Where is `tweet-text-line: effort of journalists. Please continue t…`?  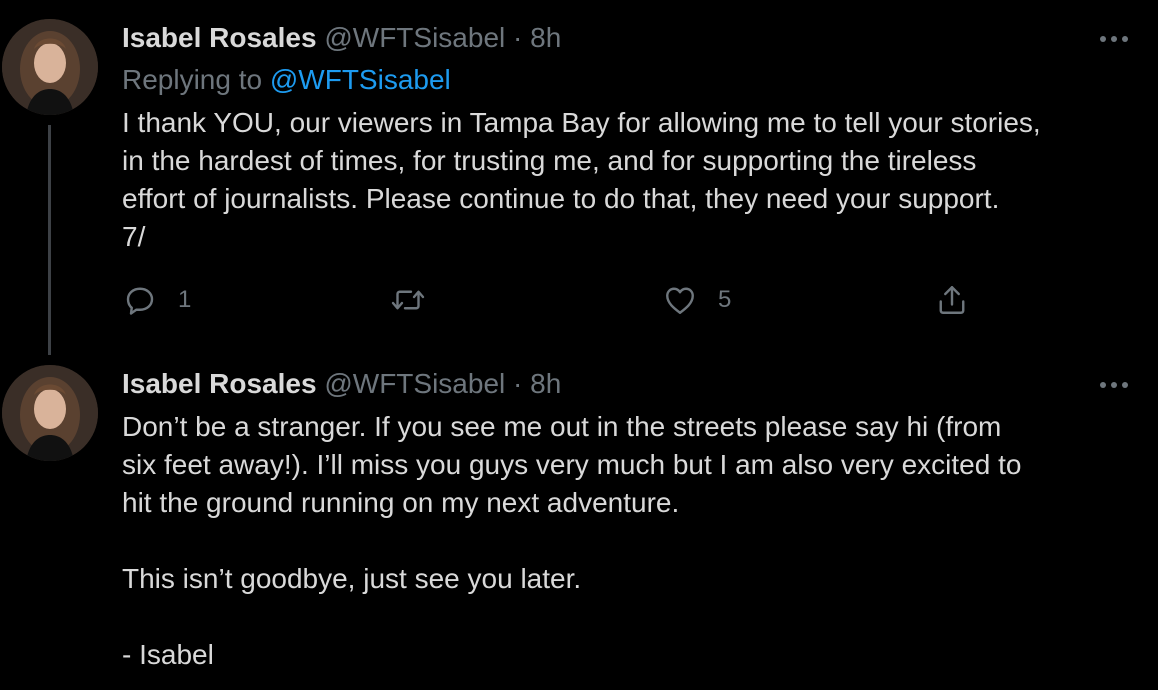 tweet-text-line: effort of journalists. Please continue t… is located at coordinates (561, 198).